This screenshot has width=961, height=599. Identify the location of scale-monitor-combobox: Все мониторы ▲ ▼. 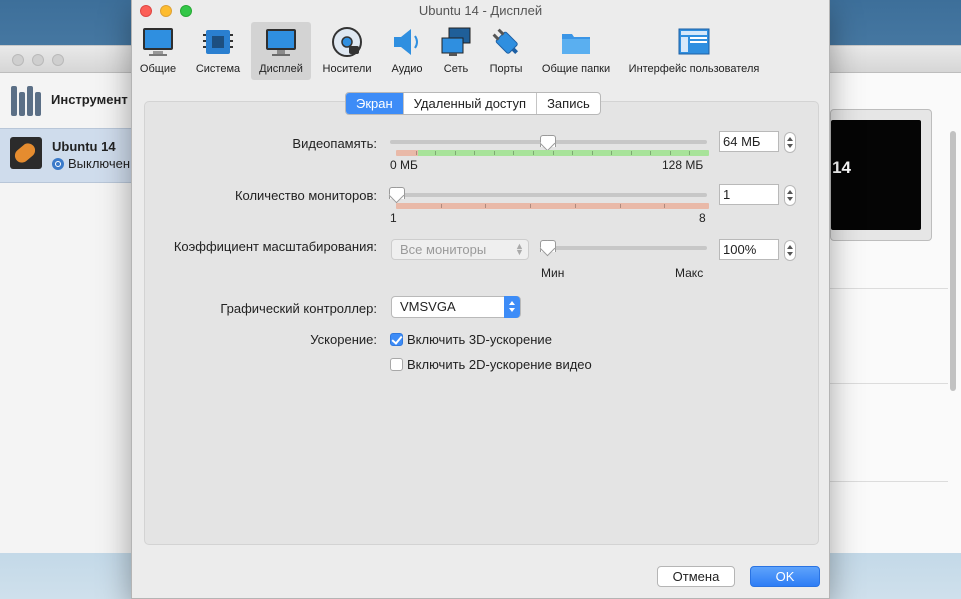
(460, 249).